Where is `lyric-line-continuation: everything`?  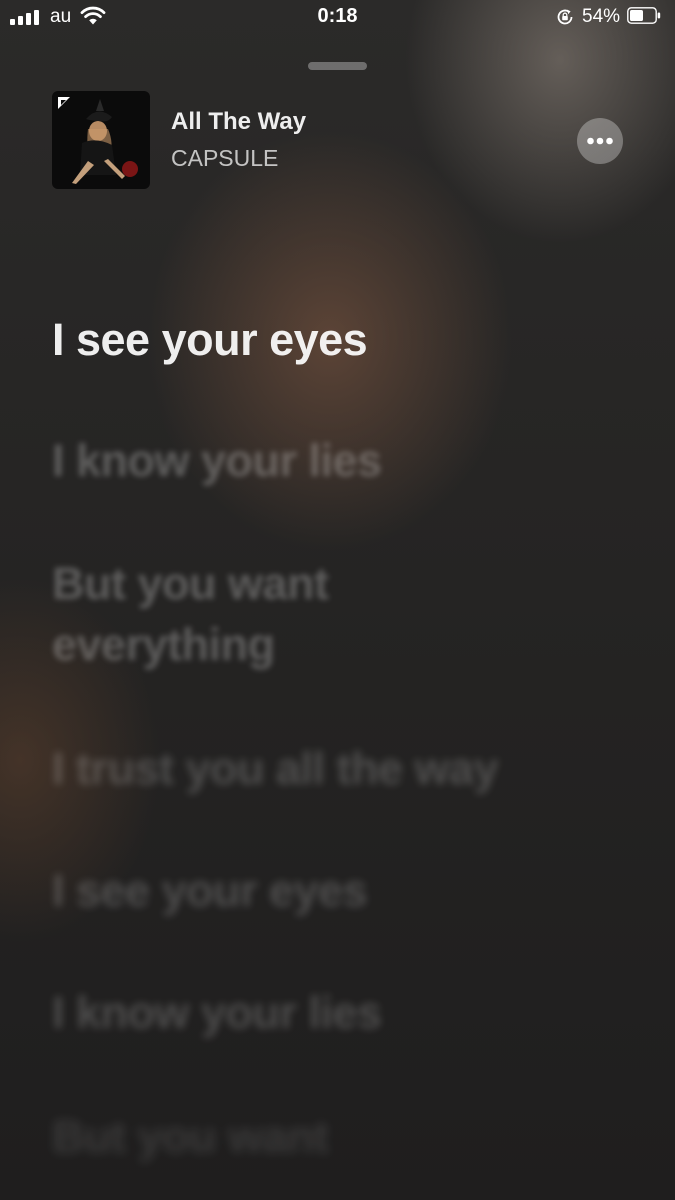
lyric-line-continuation: everything is located at coordinates (342, 645).